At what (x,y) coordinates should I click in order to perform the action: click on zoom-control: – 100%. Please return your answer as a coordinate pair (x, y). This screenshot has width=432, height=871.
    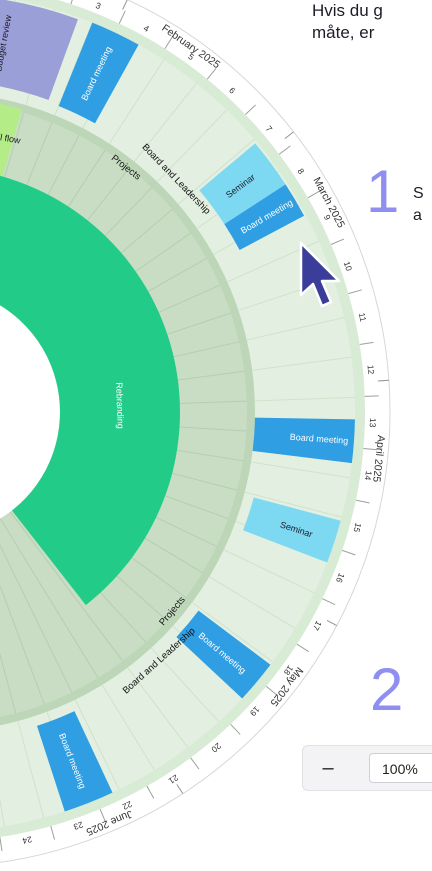
    Looking at the image, I should click on (367, 768).